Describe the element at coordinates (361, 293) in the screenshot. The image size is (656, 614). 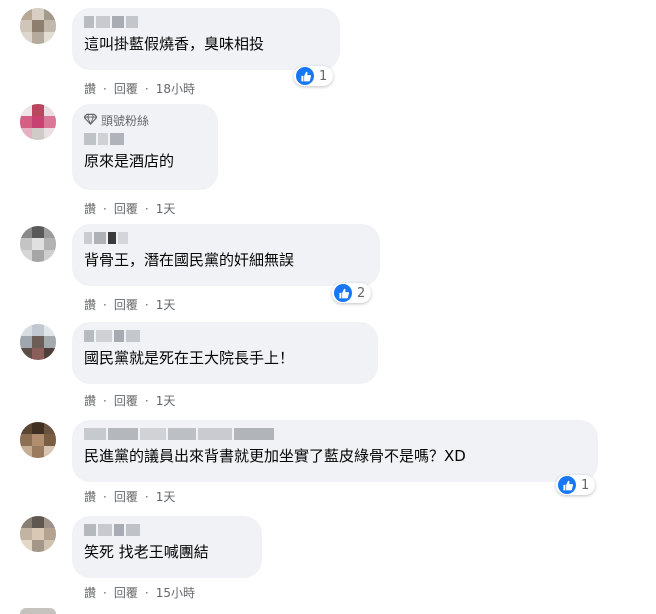
I see `reaction-count-value: 2` at that location.